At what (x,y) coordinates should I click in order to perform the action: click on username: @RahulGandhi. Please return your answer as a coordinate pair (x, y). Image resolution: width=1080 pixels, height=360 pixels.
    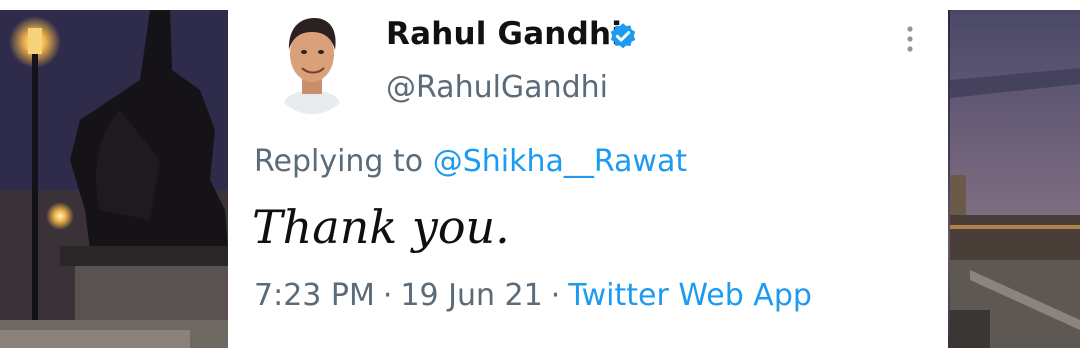
    Looking at the image, I should click on (497, 87).